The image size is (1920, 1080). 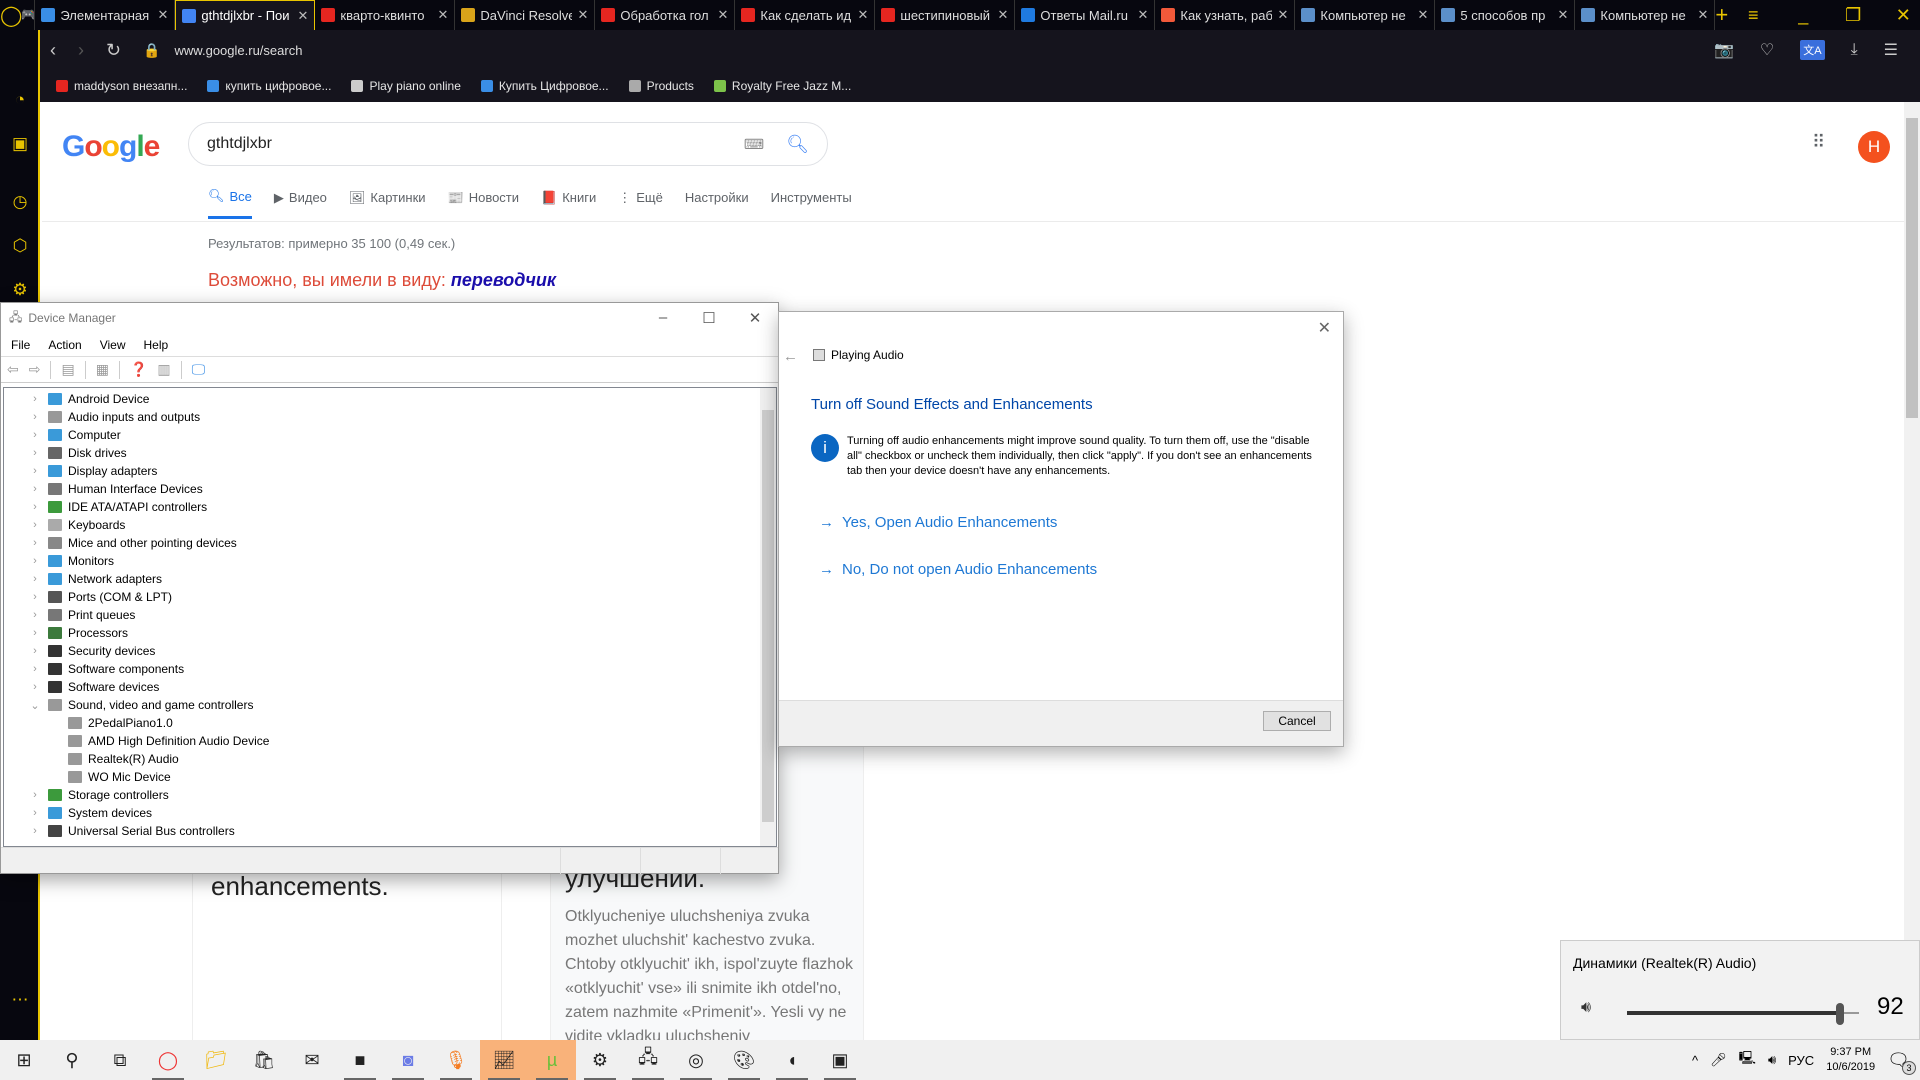 What do you see at coordinates (1586, 1008) in the screenshot?
I see `speaker-icon: 🔊︎` at bounding box center [1586, 1008].